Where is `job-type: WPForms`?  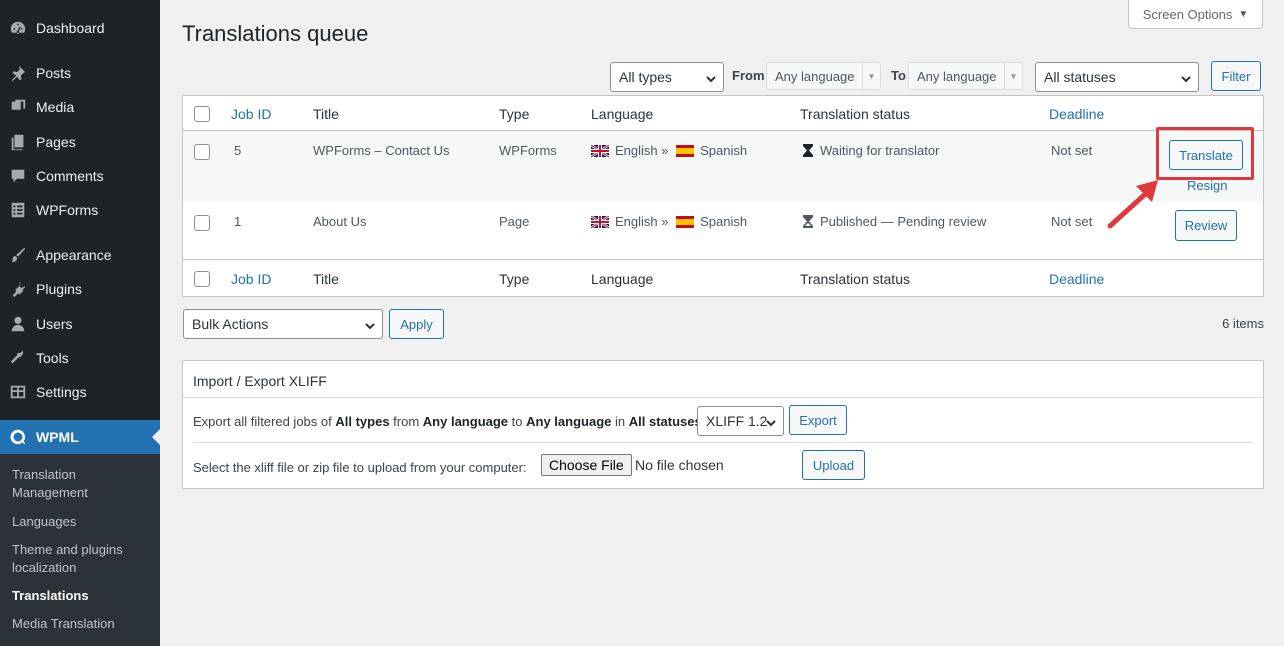 job-type: WPForms is located at coordinates (528, 150).